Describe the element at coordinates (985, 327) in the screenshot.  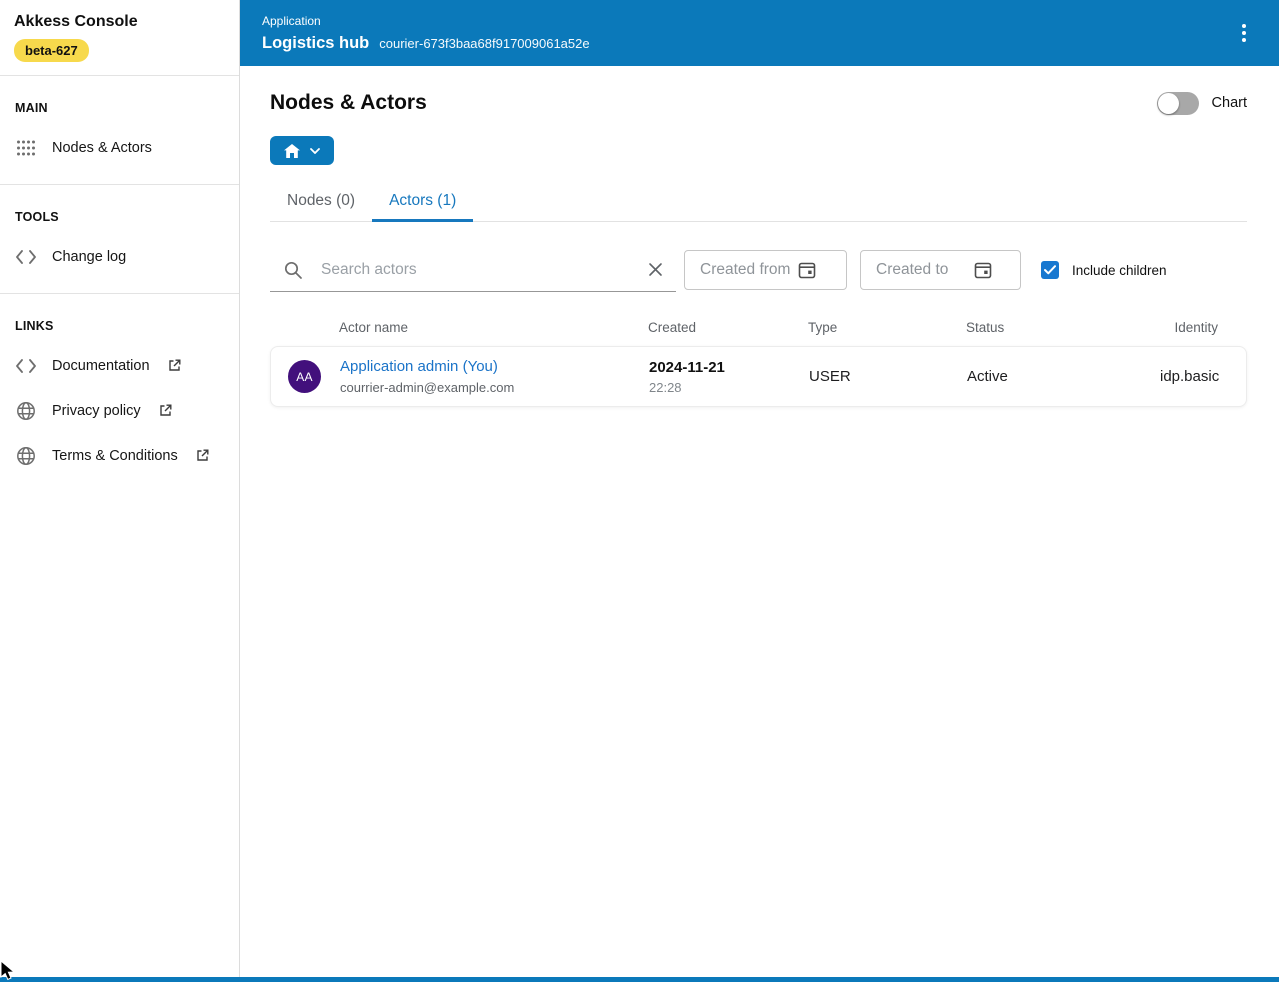
I see `column-header-status: Status` at that location.